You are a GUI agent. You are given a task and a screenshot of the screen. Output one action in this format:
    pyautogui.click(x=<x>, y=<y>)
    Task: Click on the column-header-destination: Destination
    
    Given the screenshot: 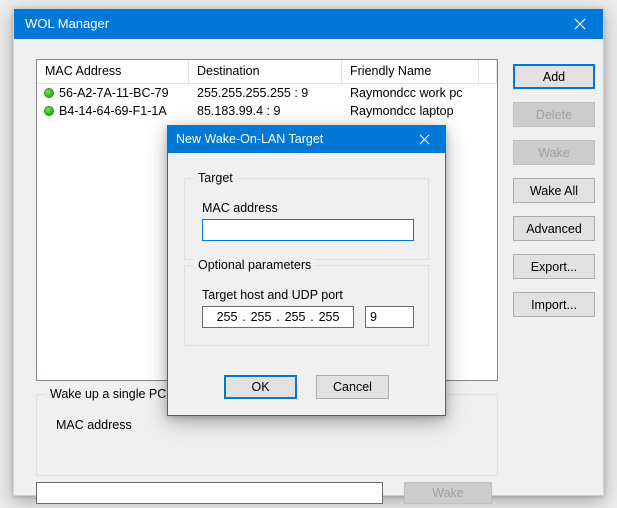 What is the action you would take?
    pyautogui.click(x=265, y=71)
    